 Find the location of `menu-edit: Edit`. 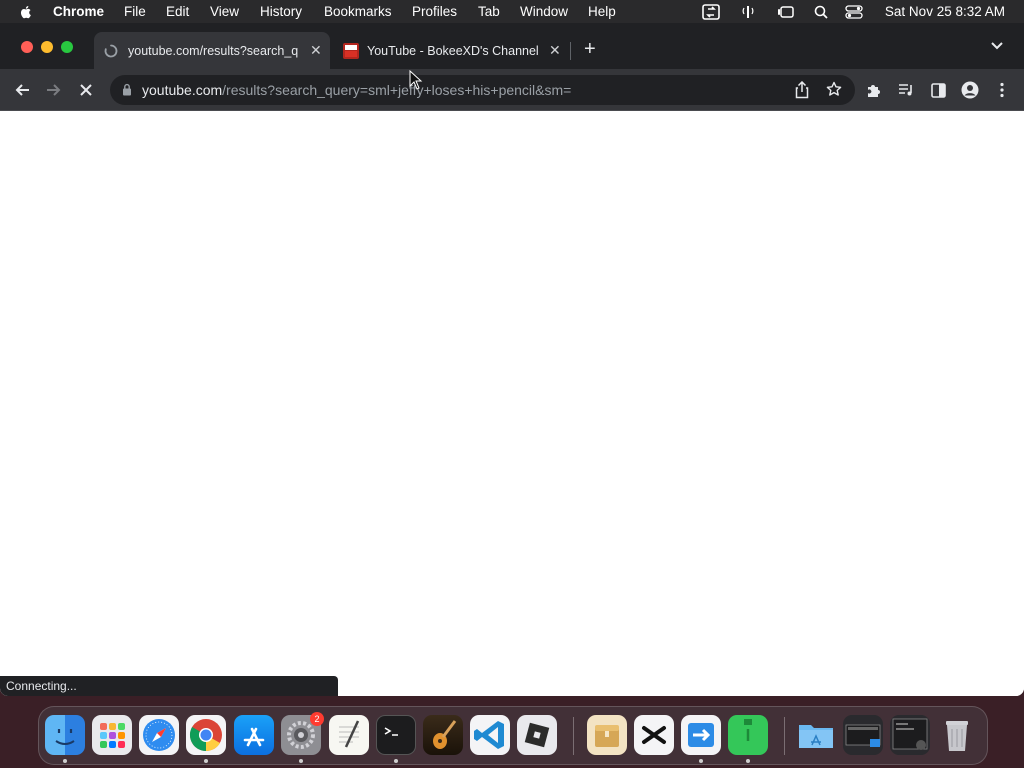

menu-edit: Edit is located at coordinates (177, 11).